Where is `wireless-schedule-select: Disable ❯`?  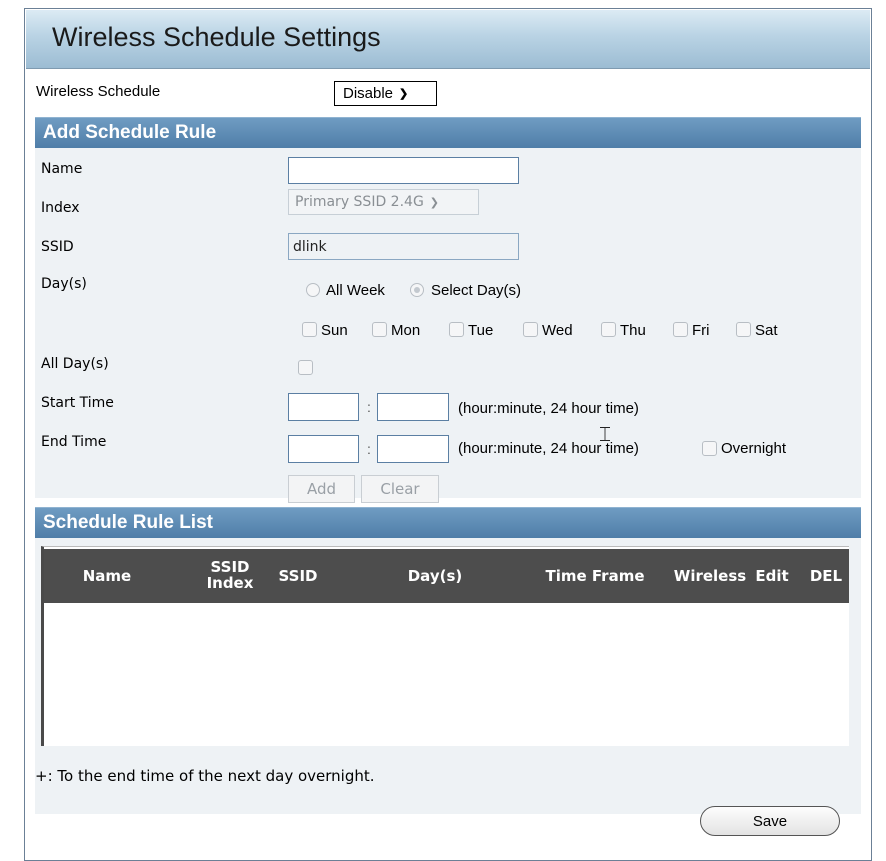
wireless-schedule-select: Disable ❯ is located at coordinates (385, 93).